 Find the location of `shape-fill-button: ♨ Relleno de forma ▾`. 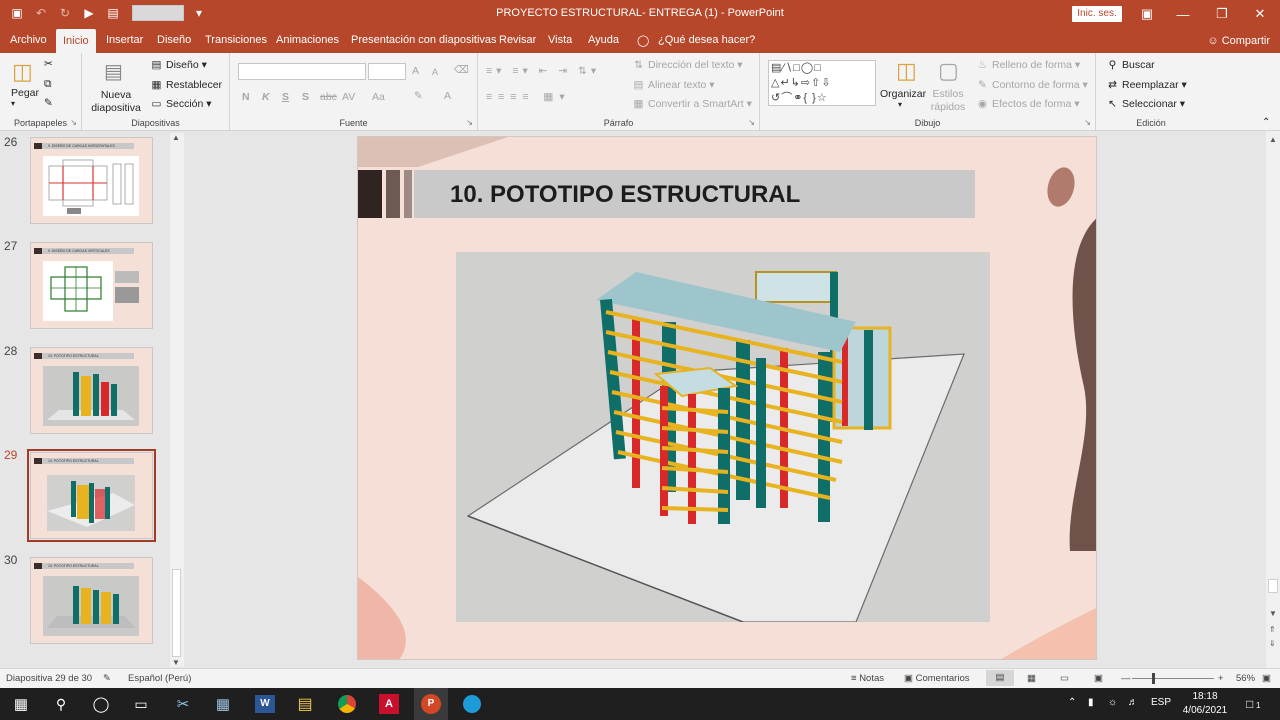

shape-fill-button: ♨ Relleno de forma ▾ is located at coordinates (1028, 65).